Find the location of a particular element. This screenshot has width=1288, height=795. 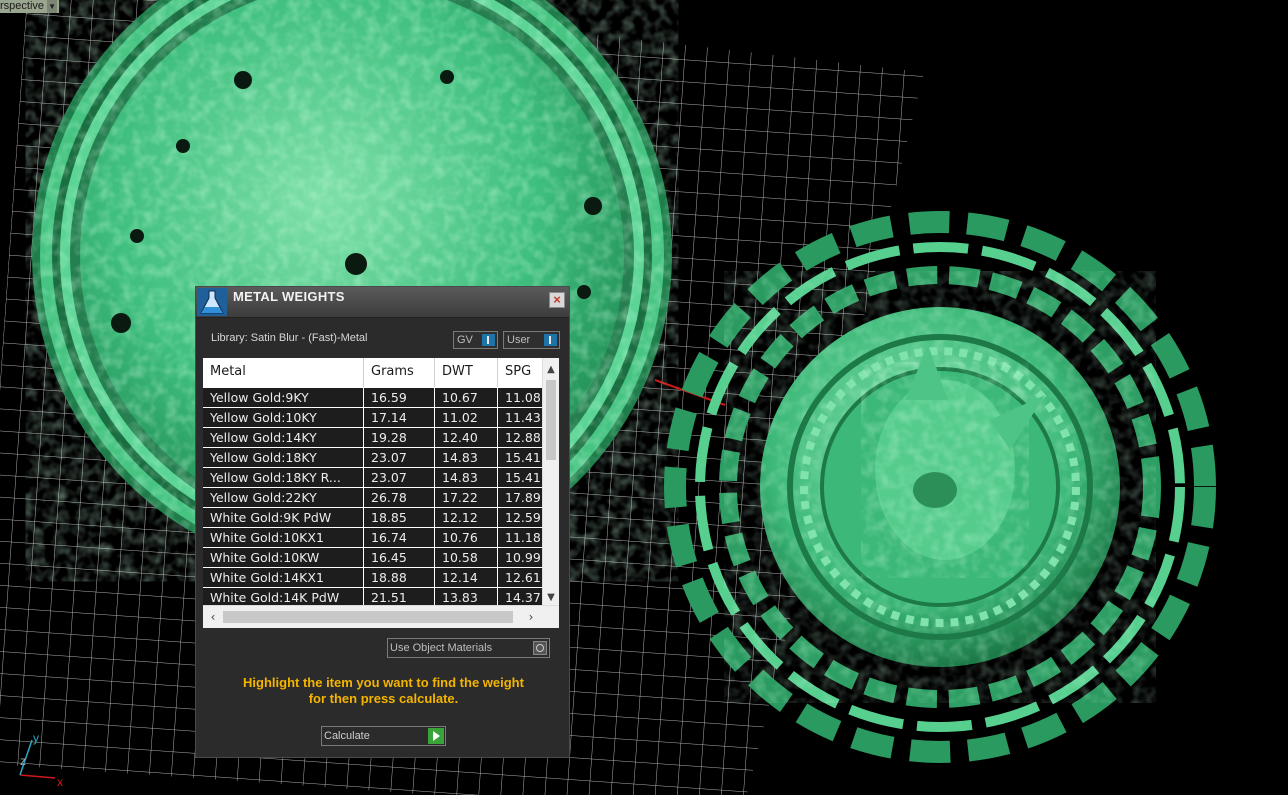

column-header-grams: Grams is located at coordinates (399, 372).